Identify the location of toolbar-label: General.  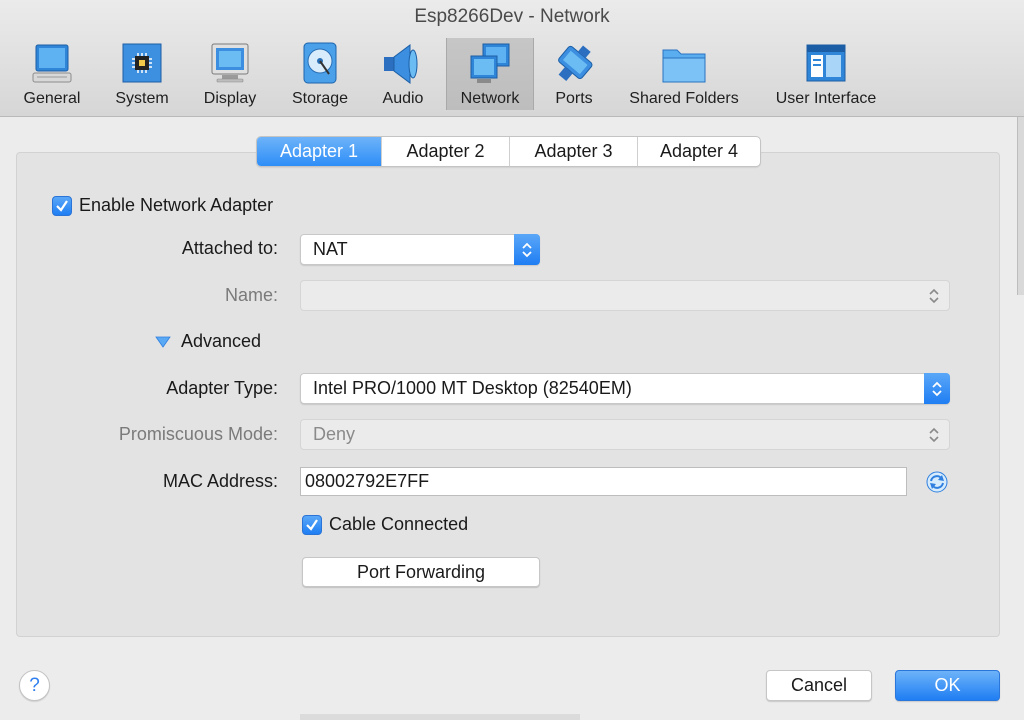
(52, 98).